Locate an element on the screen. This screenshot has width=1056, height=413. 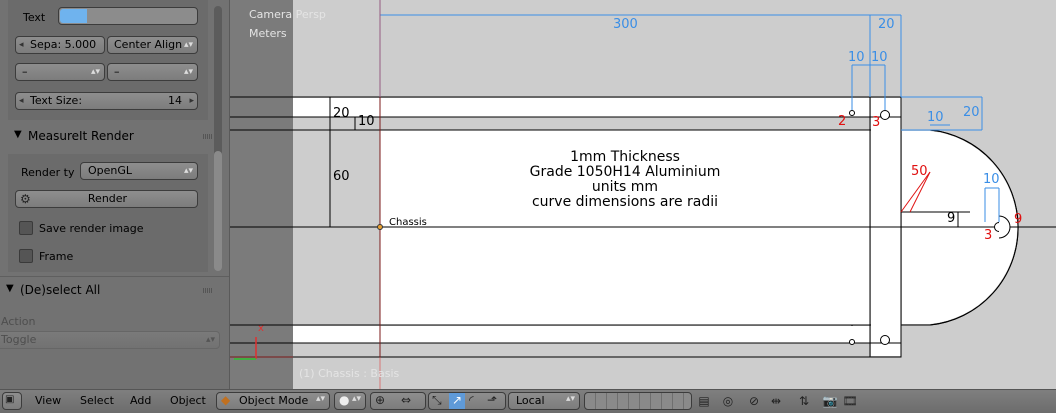
align-dropdown: Center Align ▴▾ is located at coordinates (152, 45).